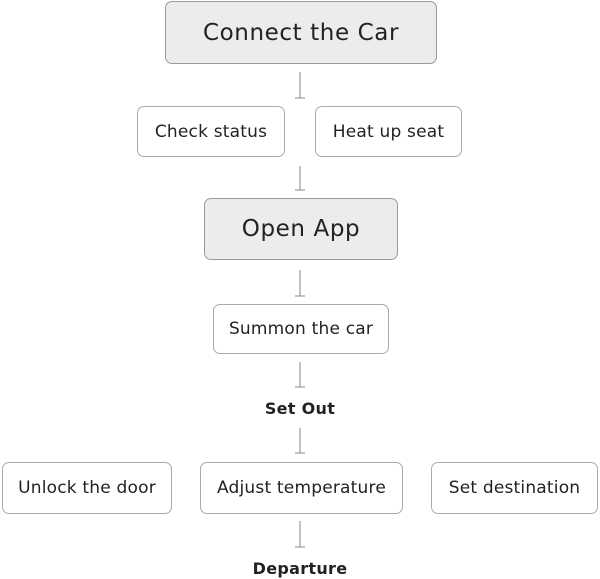  Describe the element at coordinates (300, 568) in the screenshot. I see `stage-departure: Departure` at that location.